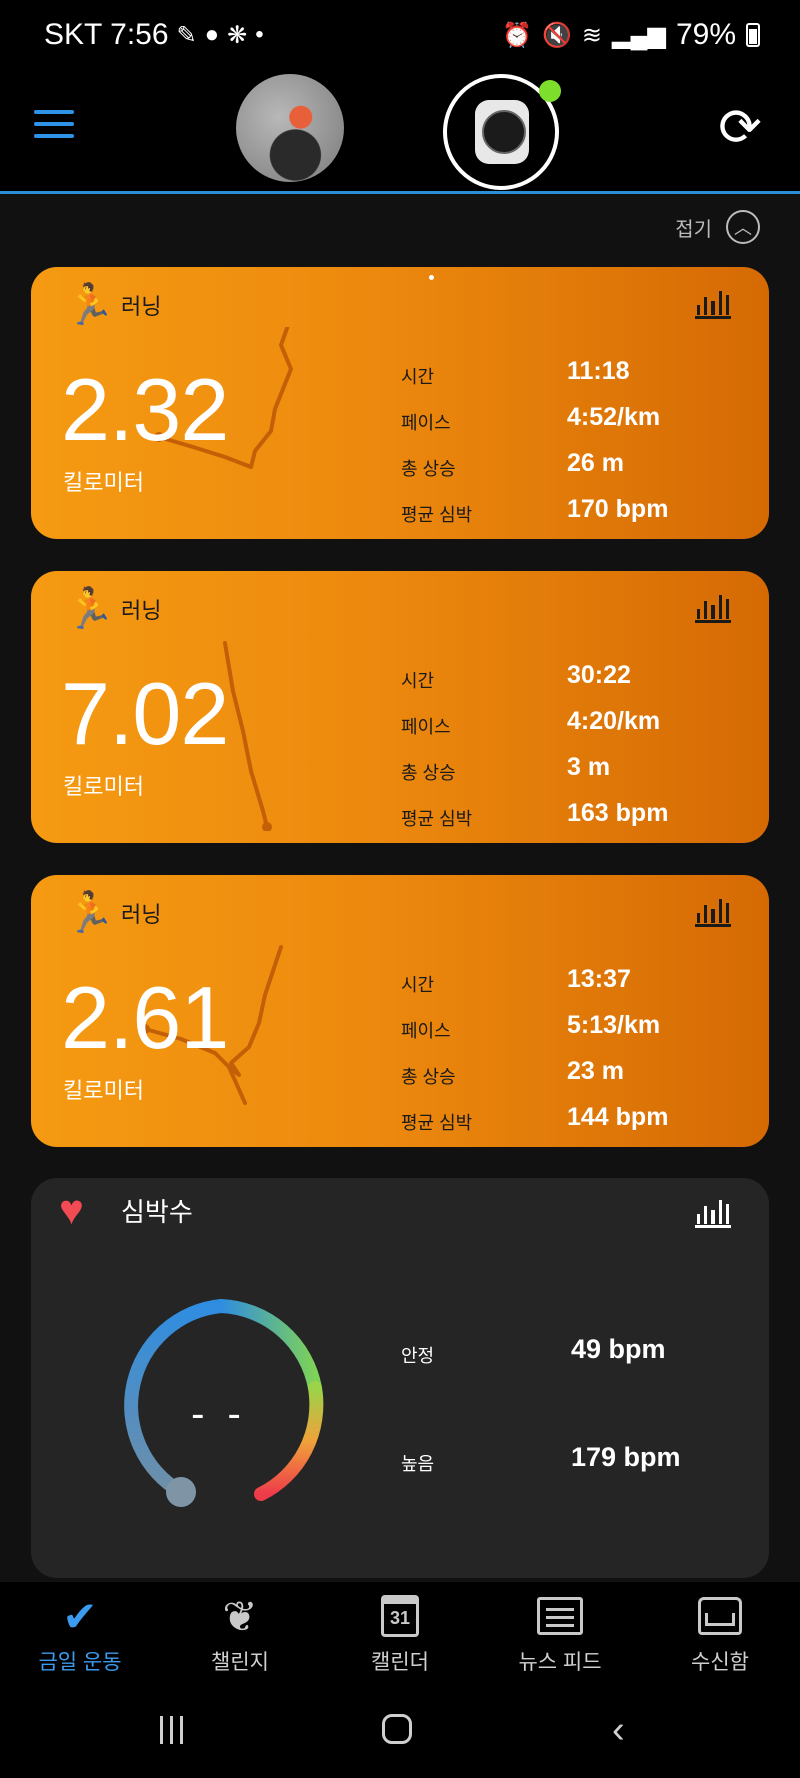 This screenshot has height=1778, width=800. I want to click on stat-value: 5:13/km, so click(614, 1025).